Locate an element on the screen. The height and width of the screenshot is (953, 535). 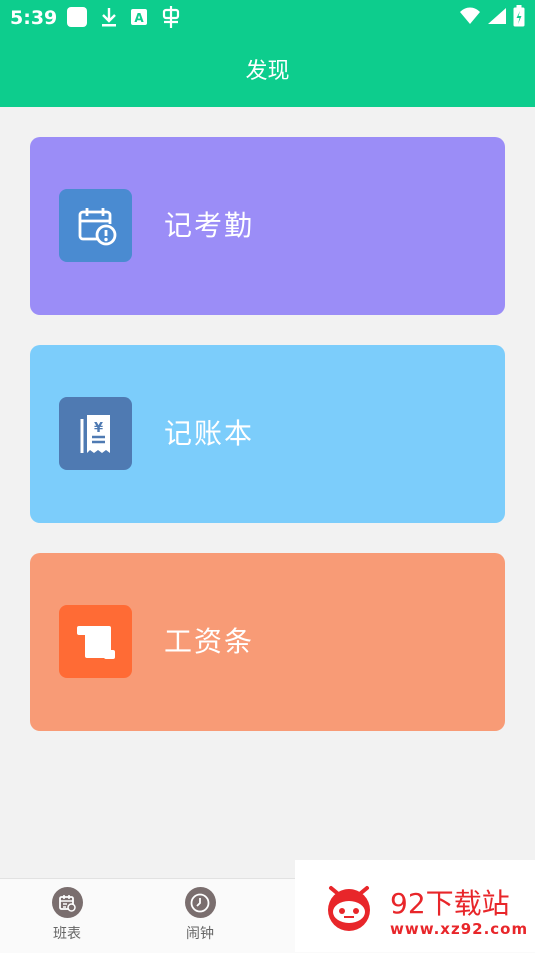
attendance-label: 记考勤 is located at coordinates (209, 225).